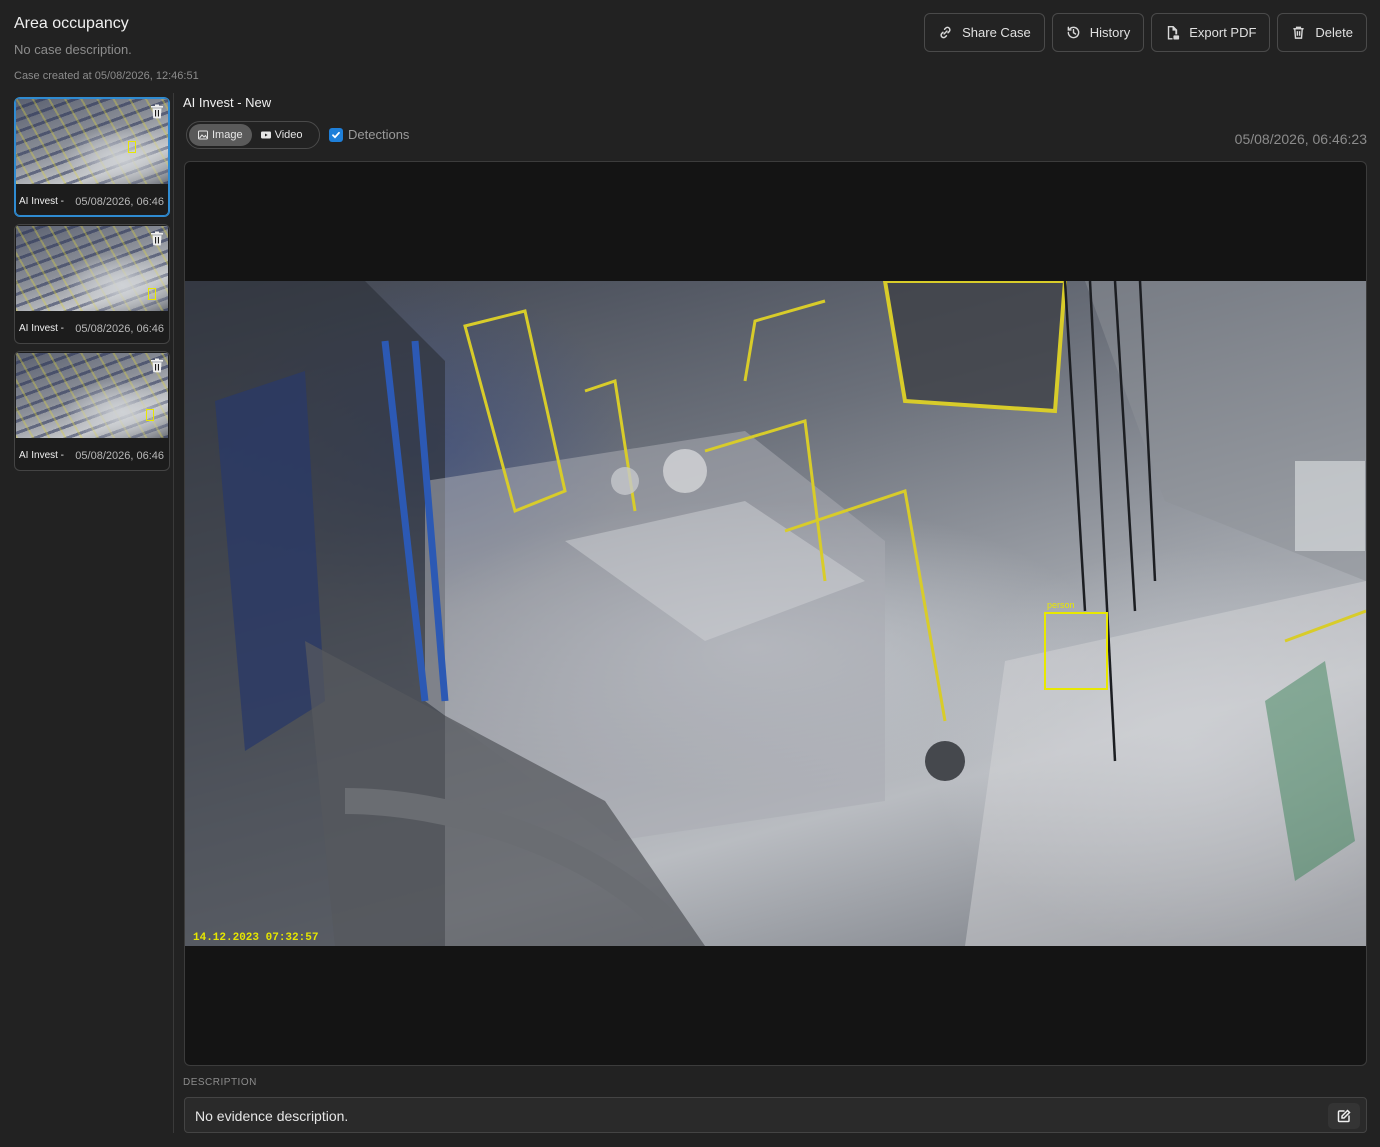 The width and height of the screenshot is (1380, 1147). Describe the element at coordinates (265, 135) in the screenshot. I see `video-icon` at that location.